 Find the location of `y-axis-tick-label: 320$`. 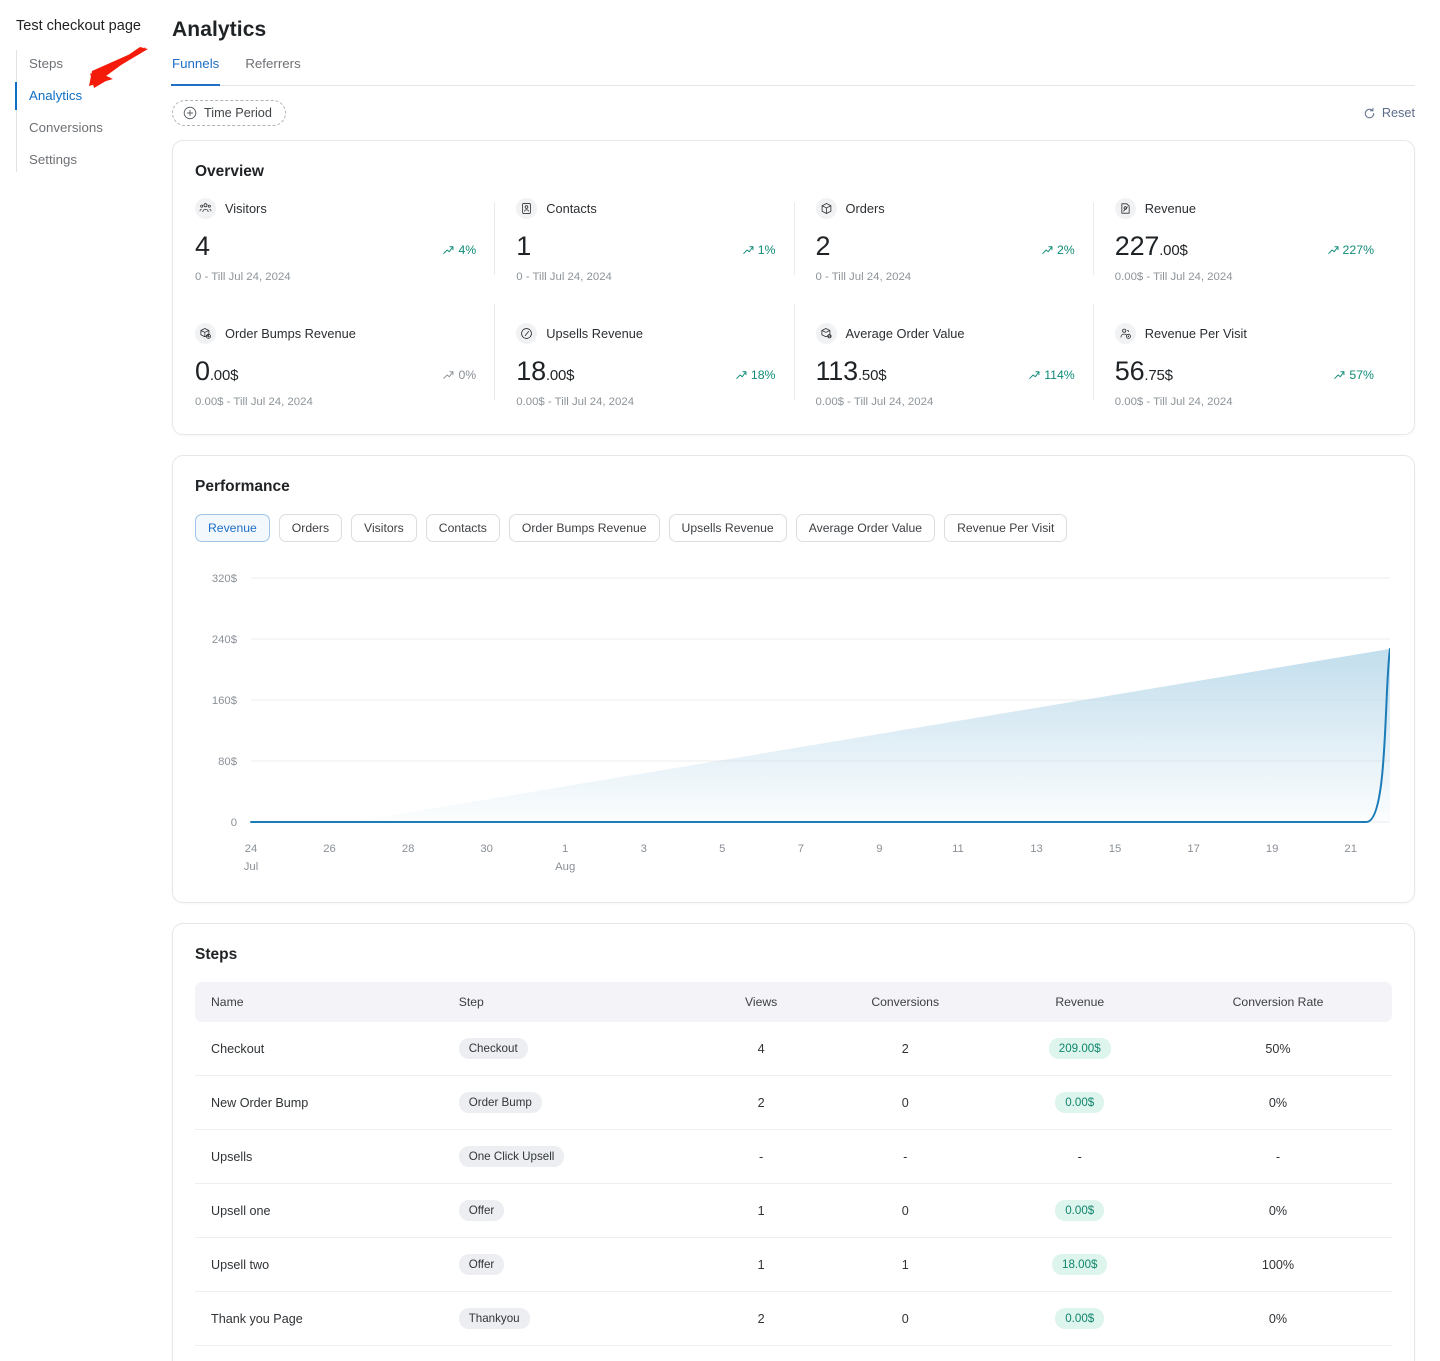

y-axis-tick-label: 320$ is located at coordinates (225, 579).